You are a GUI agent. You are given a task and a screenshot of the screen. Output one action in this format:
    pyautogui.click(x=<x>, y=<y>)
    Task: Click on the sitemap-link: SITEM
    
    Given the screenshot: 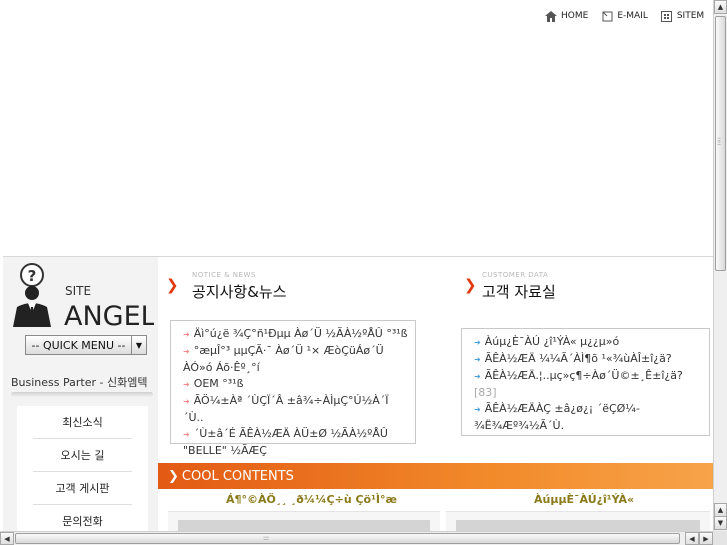 What is the action you would take?
    pyautogui.click(x=683, y=16)
    